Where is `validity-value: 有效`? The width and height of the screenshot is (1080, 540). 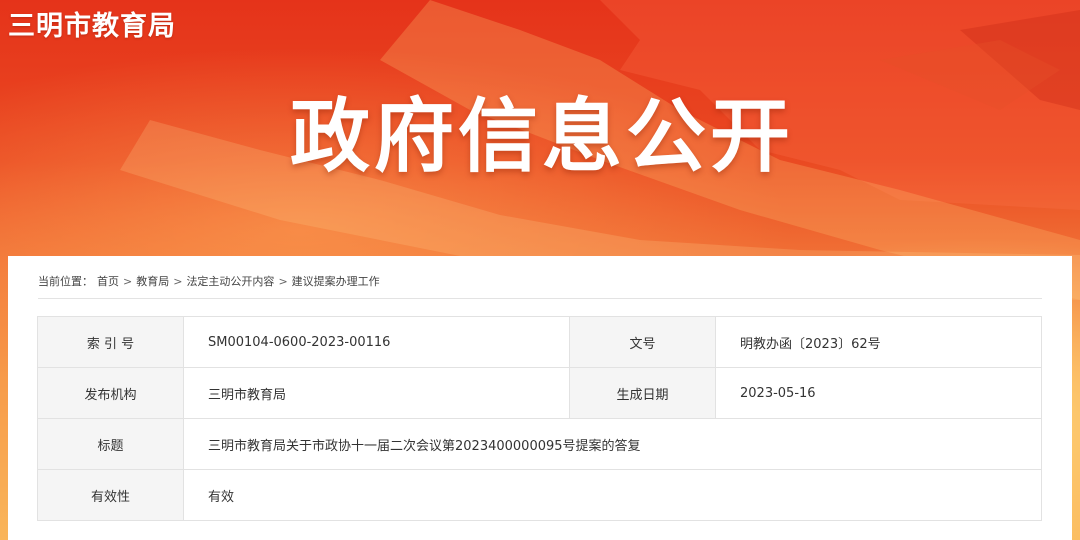
validity-value: 有效 is located at coordinates (612, 495).